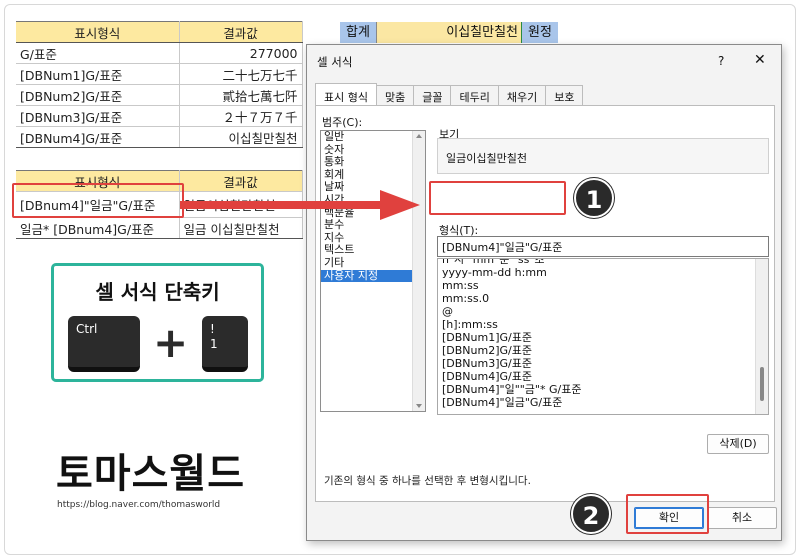  What do you see at coordinates (373, 162) in the screenshot?
I see `category-item-currency: 통화` at bounding box center [373, 162].